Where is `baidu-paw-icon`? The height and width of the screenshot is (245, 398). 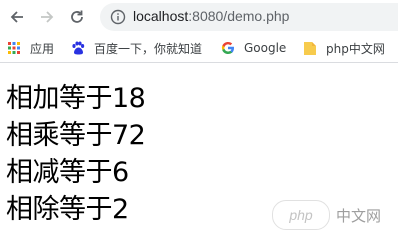 baidu-paw-icon is located at coordinates (78, 48).